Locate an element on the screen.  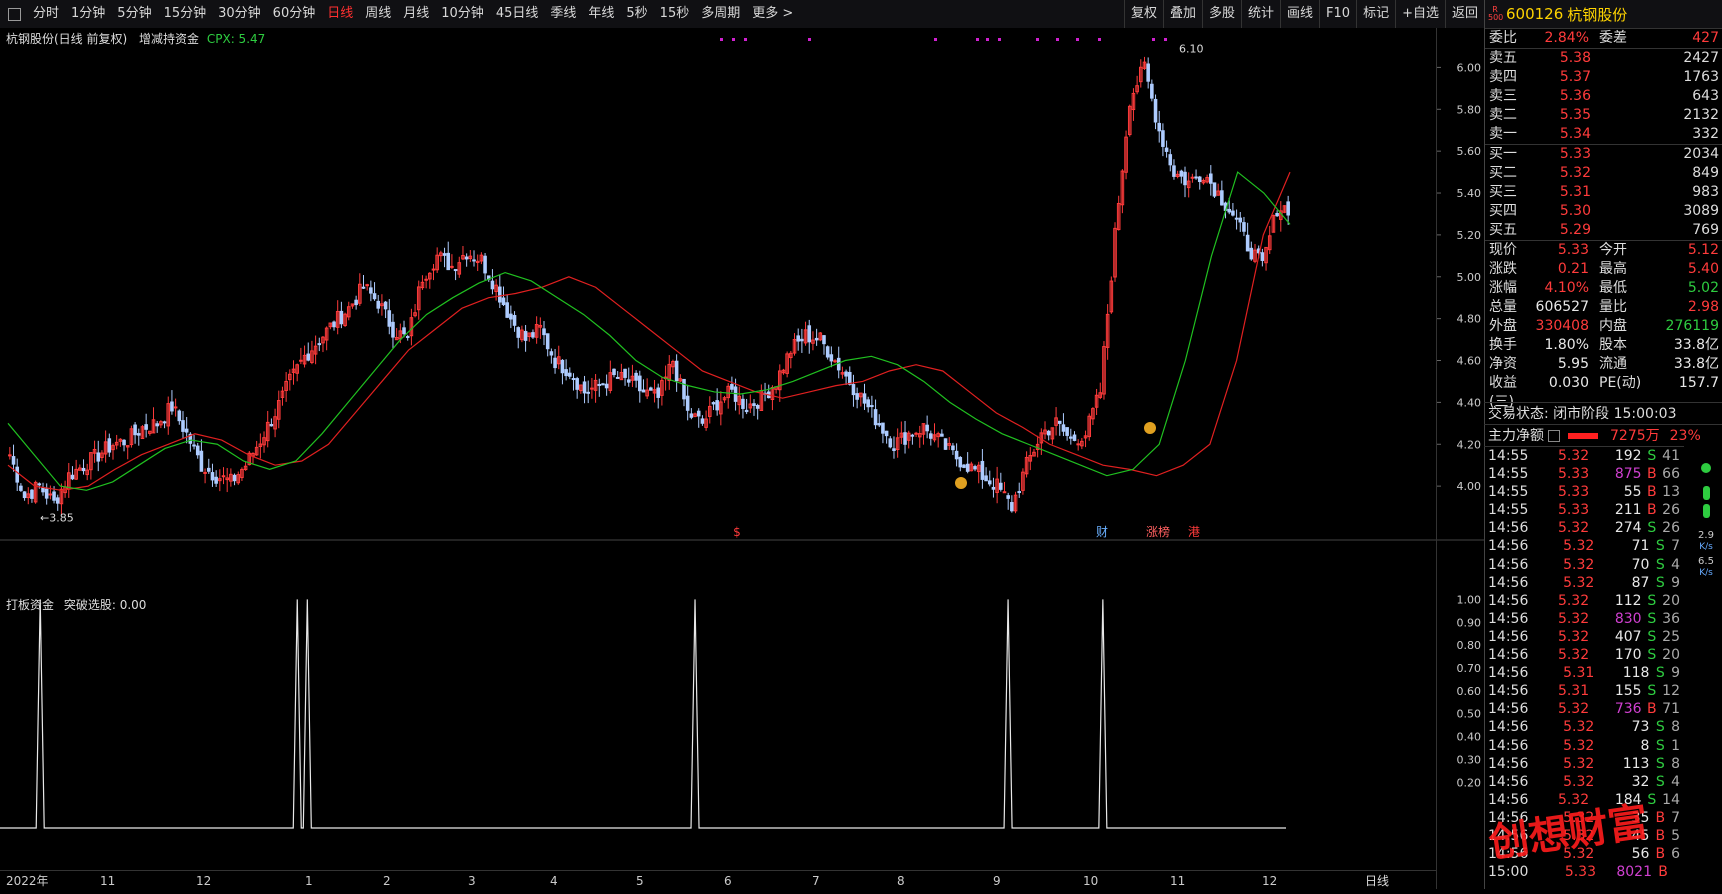
toolbar-button: 复权 is located at coordinates (1143, 14).